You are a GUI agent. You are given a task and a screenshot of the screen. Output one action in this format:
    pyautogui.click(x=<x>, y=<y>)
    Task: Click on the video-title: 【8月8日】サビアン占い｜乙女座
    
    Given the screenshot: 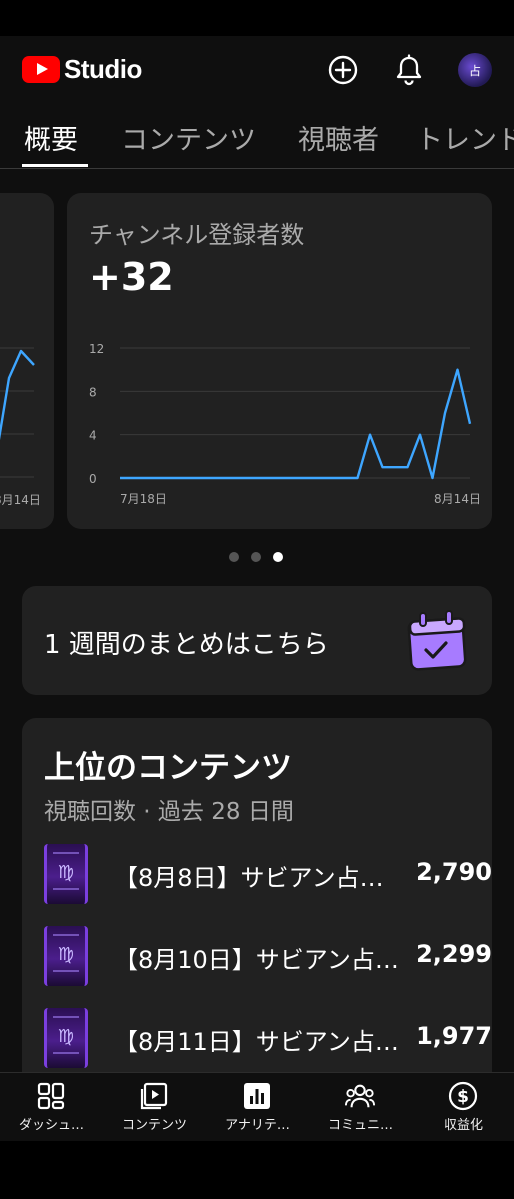 What is the action you would take?
    pyautogui.click(x=260, y=878)
    